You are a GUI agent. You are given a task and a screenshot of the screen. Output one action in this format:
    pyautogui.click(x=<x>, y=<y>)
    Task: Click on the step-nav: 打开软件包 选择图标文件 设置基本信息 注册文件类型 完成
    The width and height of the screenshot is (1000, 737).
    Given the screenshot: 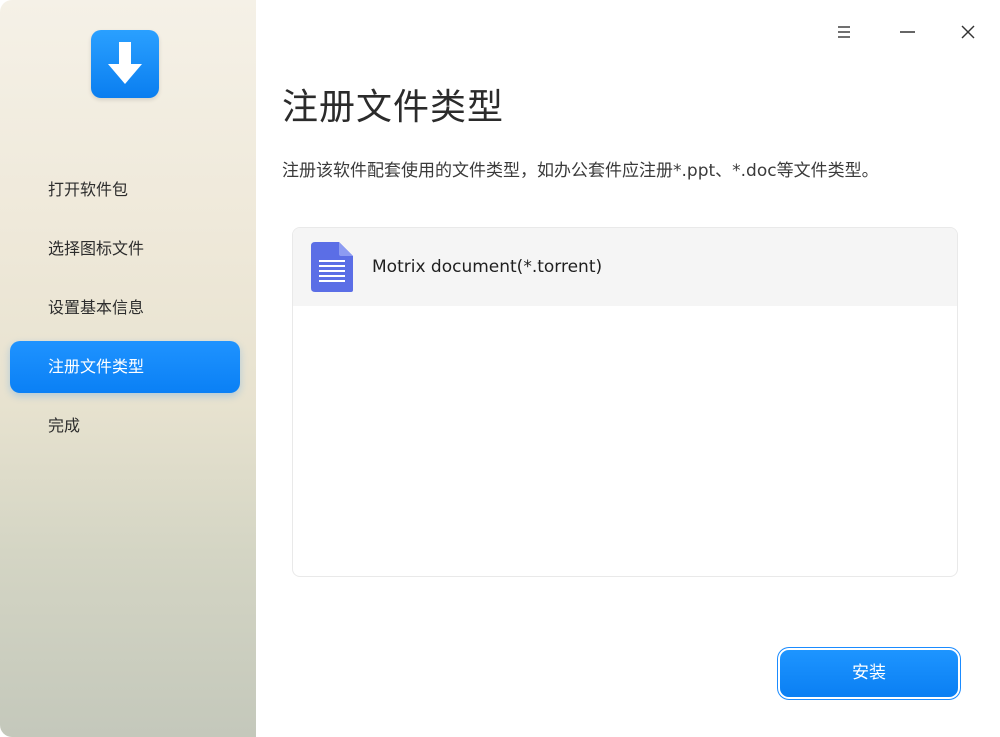 What is the action you would take?
    pyautogui.click(x=125, y=311)
    